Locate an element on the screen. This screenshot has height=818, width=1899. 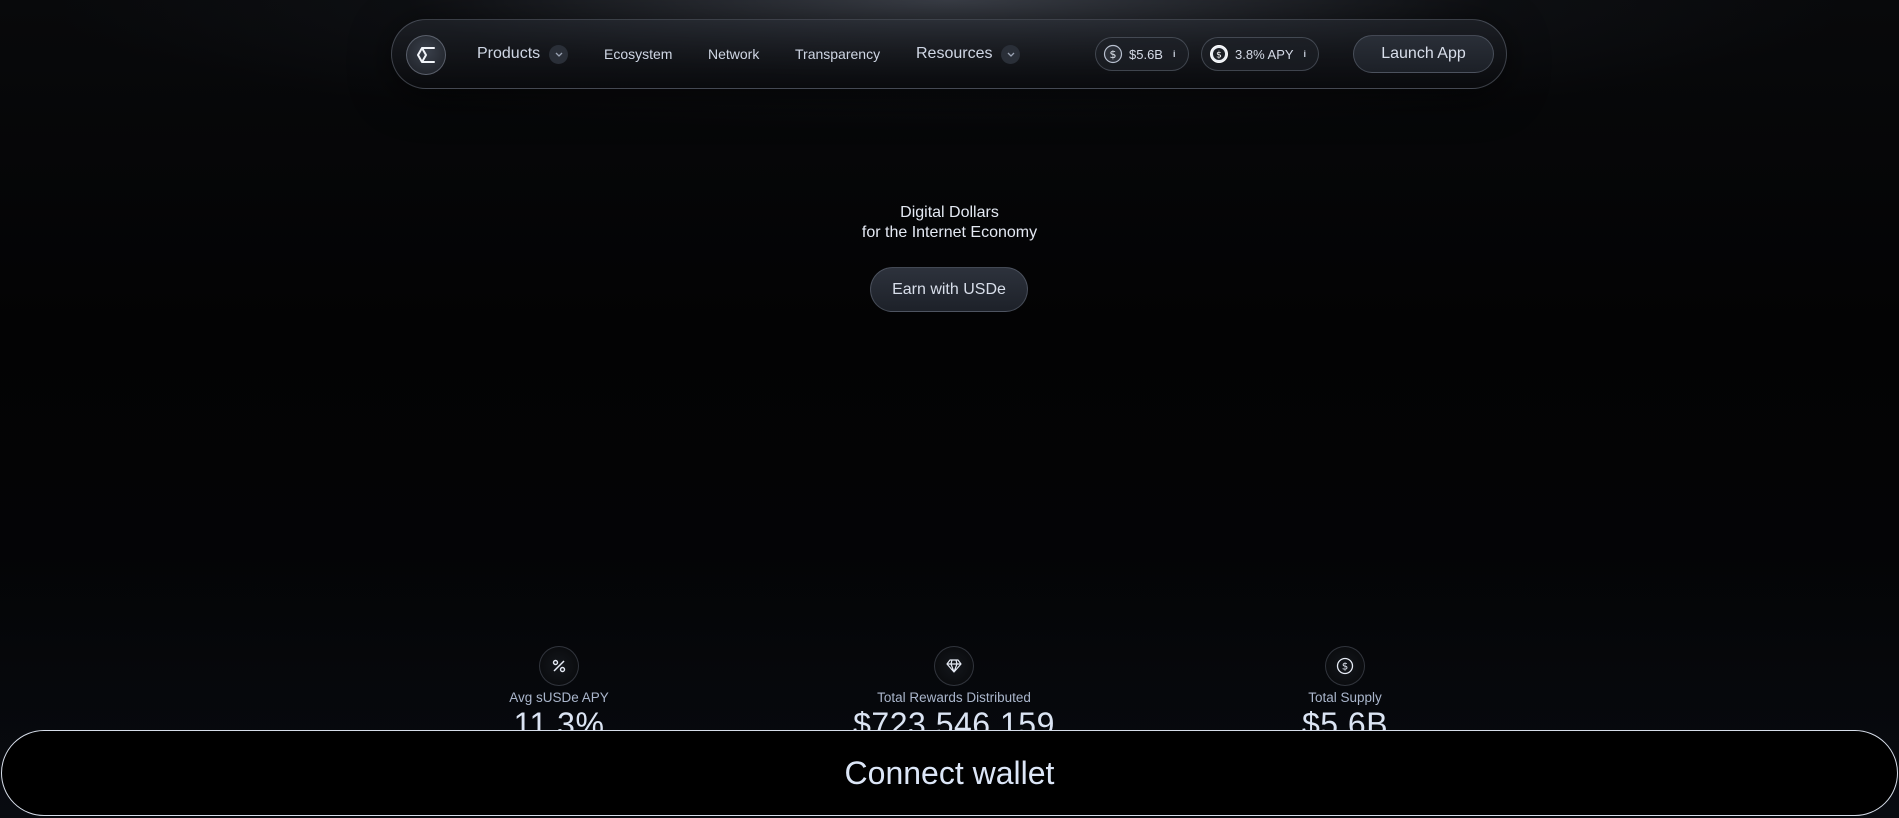
nav-network: Network is located at coordinates (733, 54).